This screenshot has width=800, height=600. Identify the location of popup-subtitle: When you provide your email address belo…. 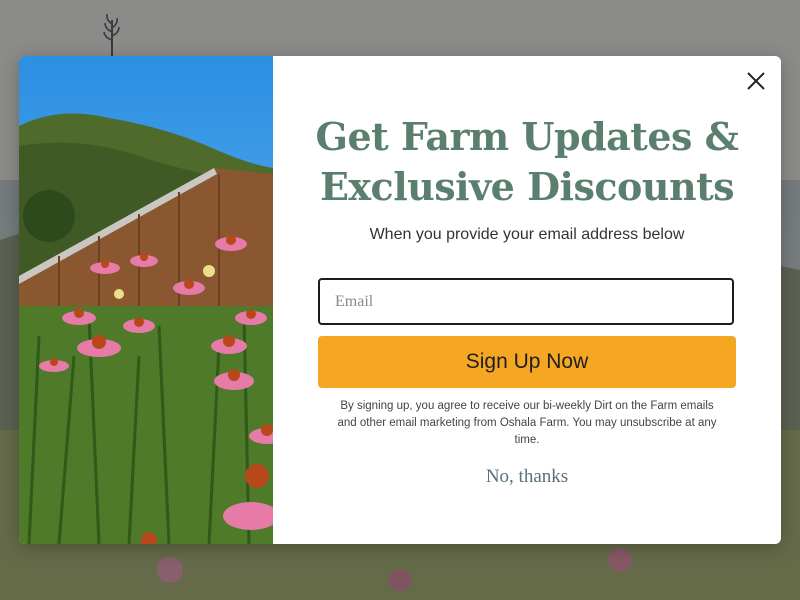
(527, 234).